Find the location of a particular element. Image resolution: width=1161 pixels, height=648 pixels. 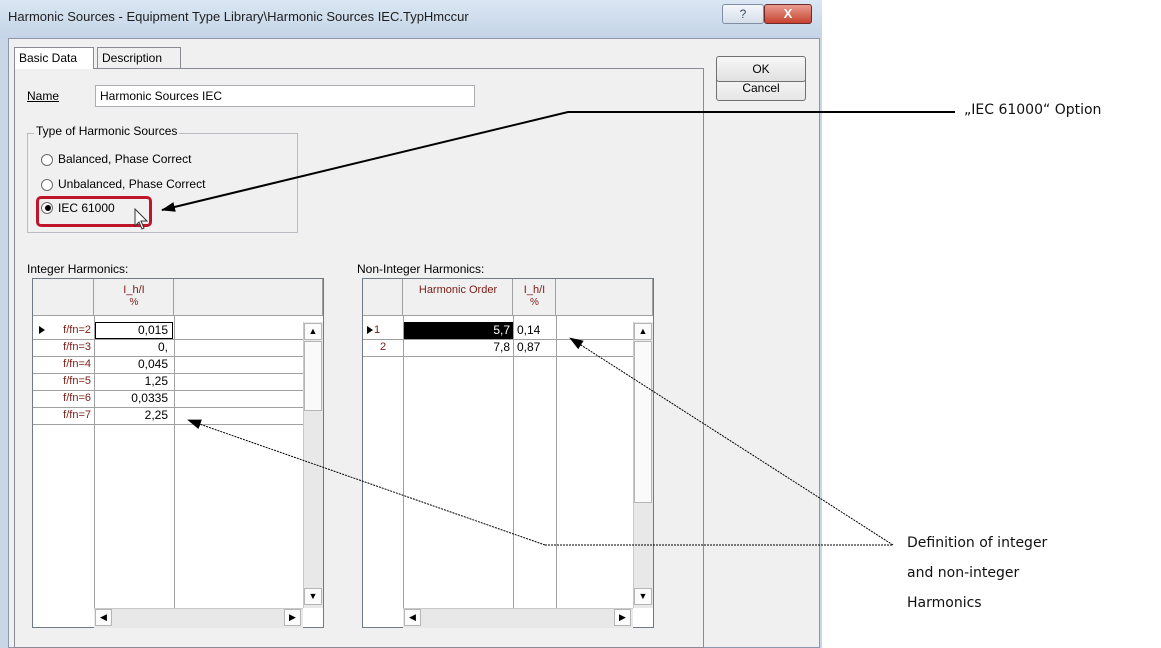

definition-callout-arrow-right is located at coordinates (731, 441).